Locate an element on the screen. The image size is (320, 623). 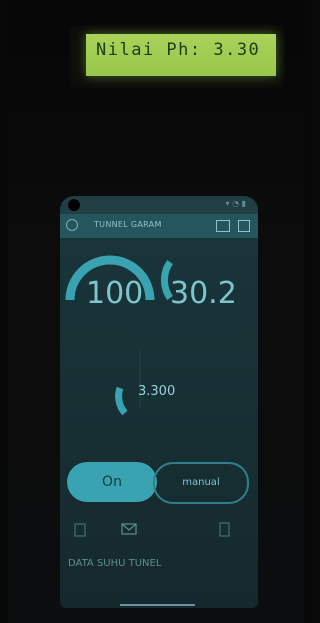
app-bar: TUNNEL GARAM is located at coordinates (159, 226).